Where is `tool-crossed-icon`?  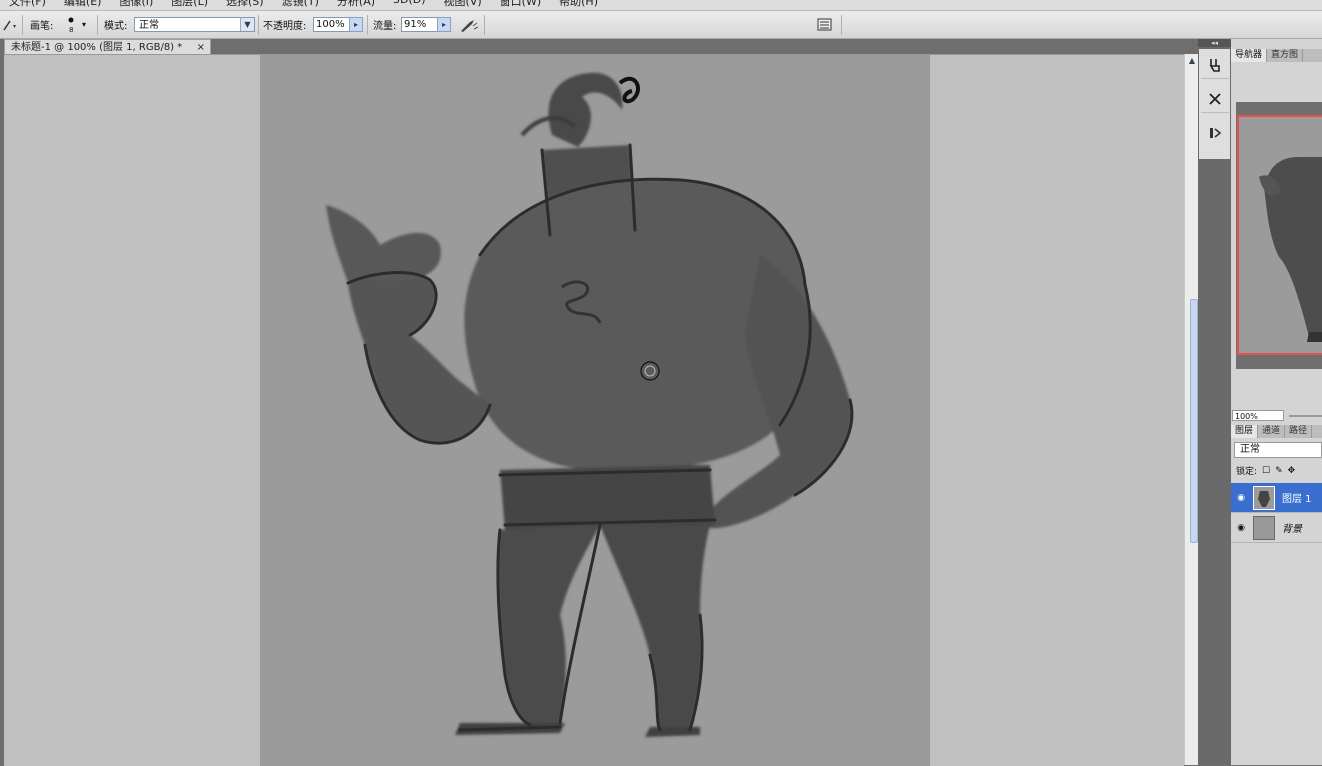 tool-crossed-icon is located at coordinates (1215, 98).